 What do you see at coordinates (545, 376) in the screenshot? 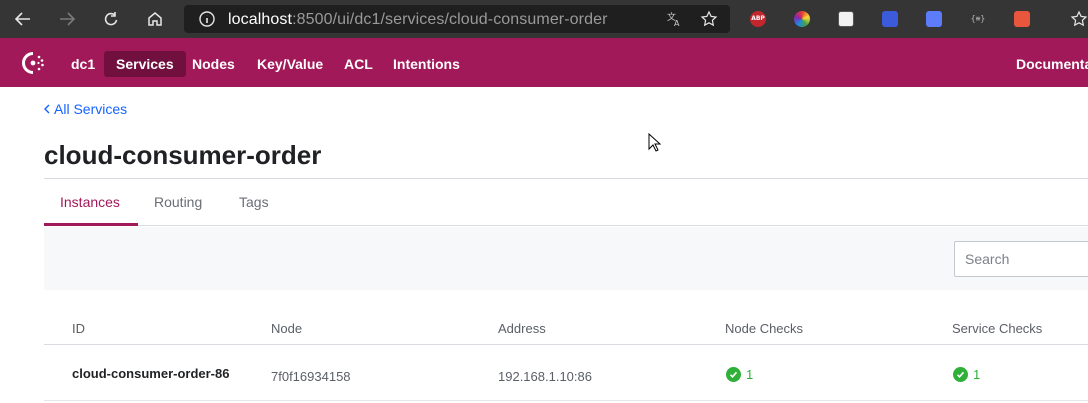
I see `instance-address: 192.168.1.10:86` at bounding box center [545, 376].